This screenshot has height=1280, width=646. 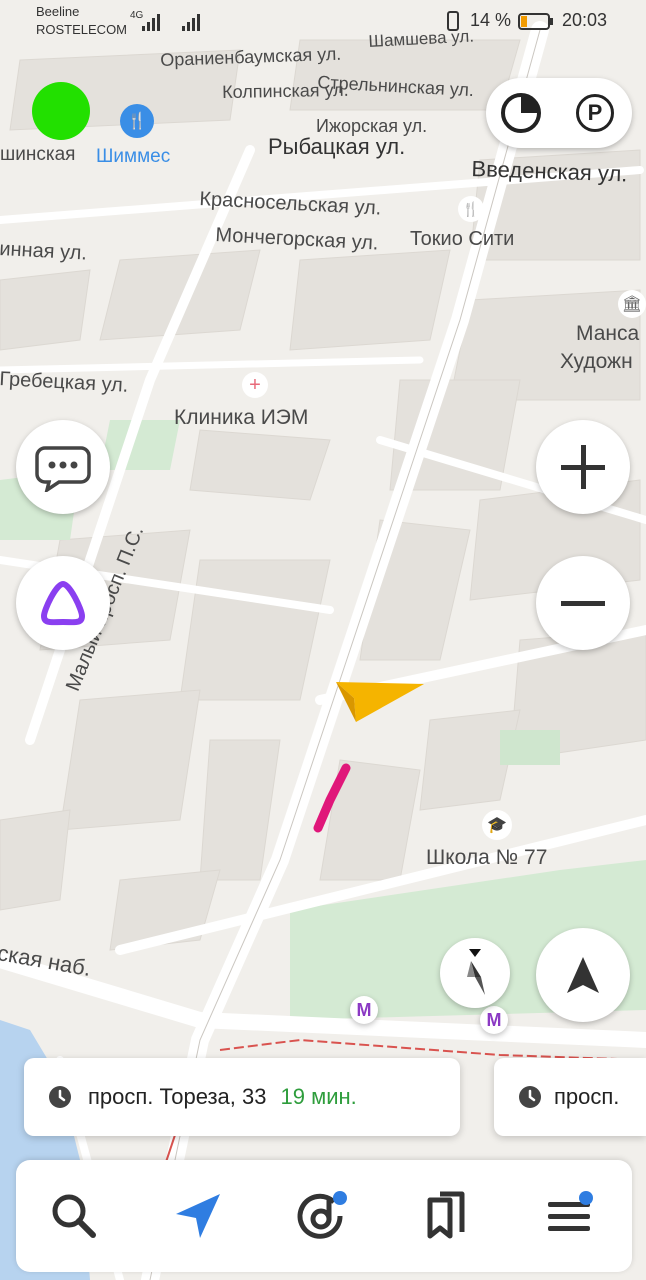 What do you see at coordinates (171, 22) in the screenshot?
I see `signal-icon` at bounding box center [171, 22].